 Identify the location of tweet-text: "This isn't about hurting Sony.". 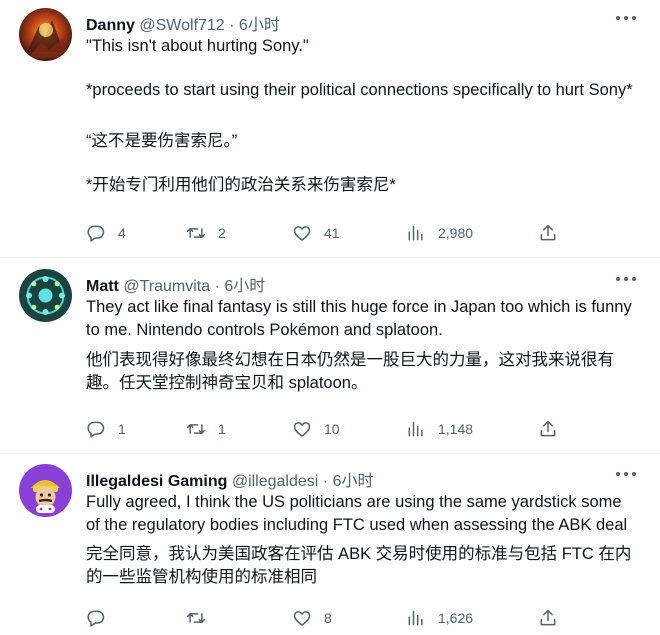
(197, 46).